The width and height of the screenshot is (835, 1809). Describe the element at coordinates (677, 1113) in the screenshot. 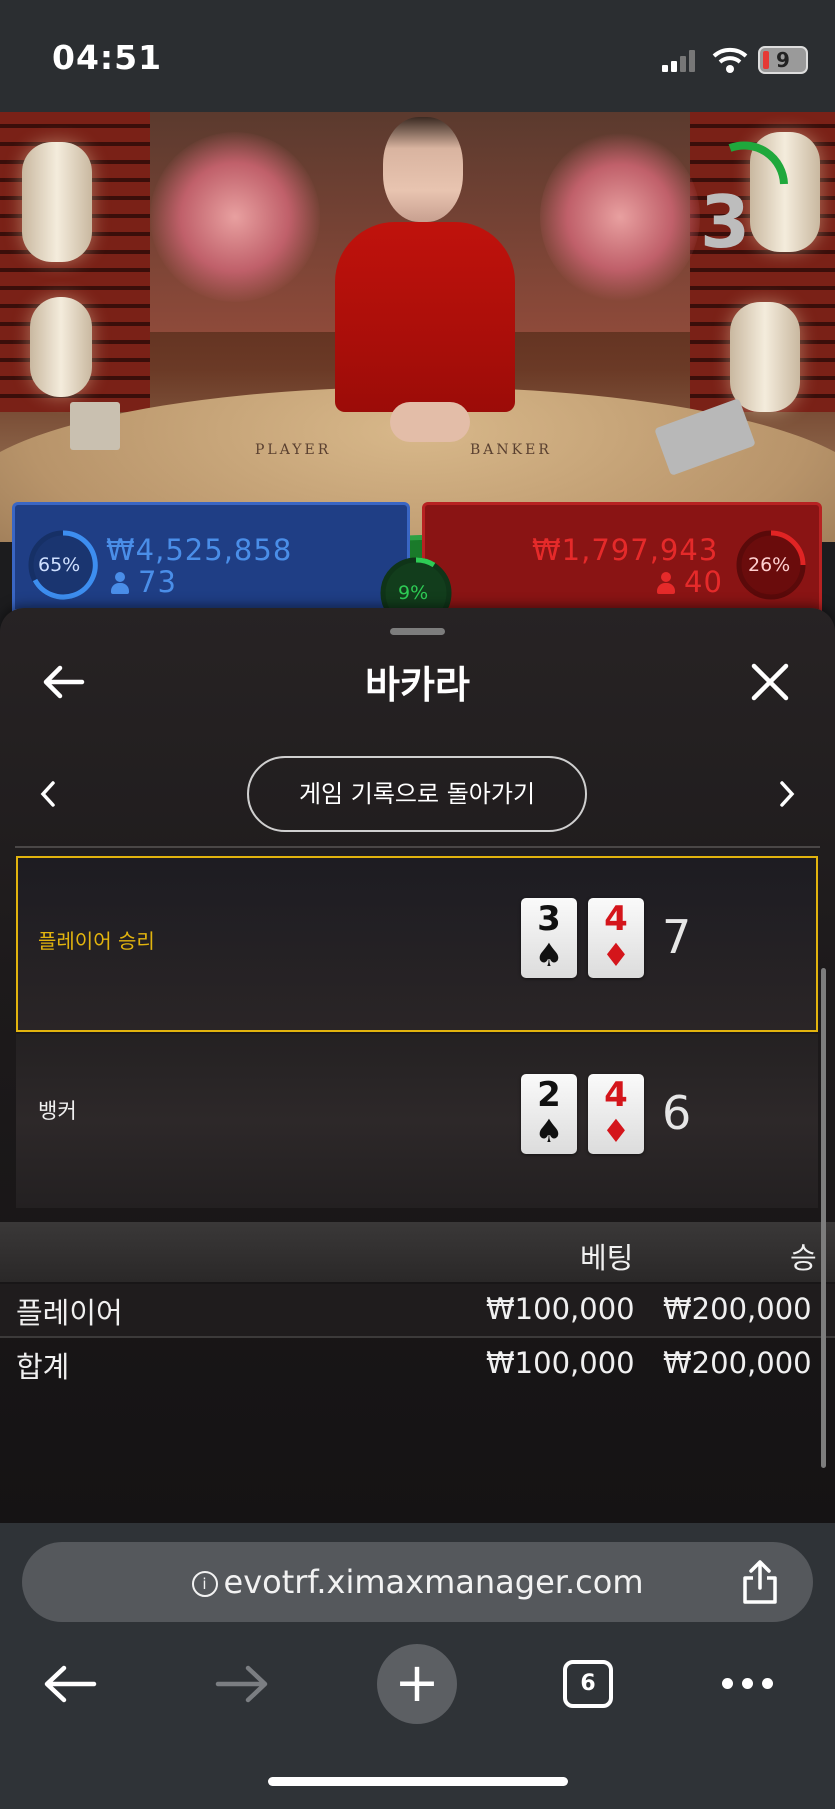

I see `banker-hand-total: 6` at that location.